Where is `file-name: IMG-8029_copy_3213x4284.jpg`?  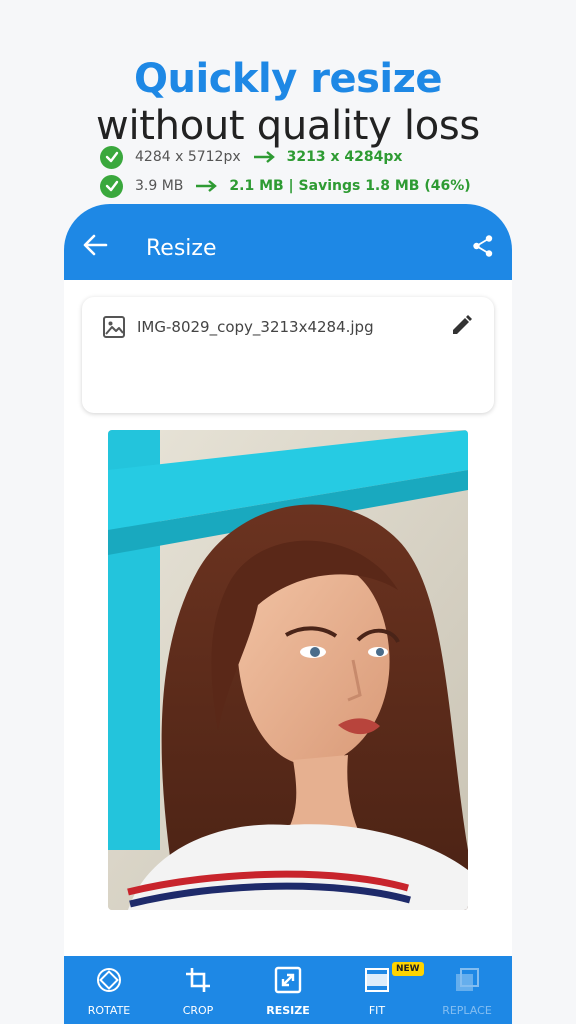 file-name: IMG-8029_copy_3213x4284.jpg is located at coordinates (255, 327).